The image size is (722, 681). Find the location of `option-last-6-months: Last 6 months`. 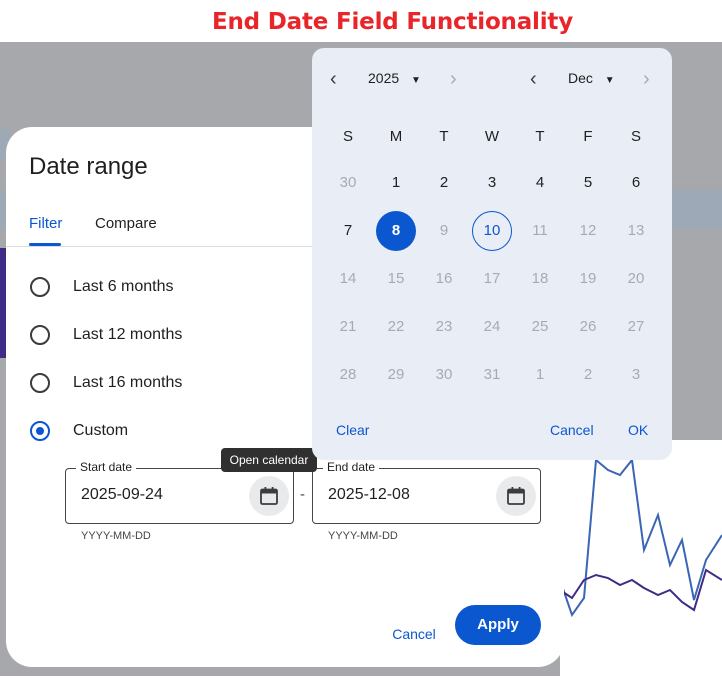

option-last-6-months: Last 6 months is located at coordinates (102, 287).